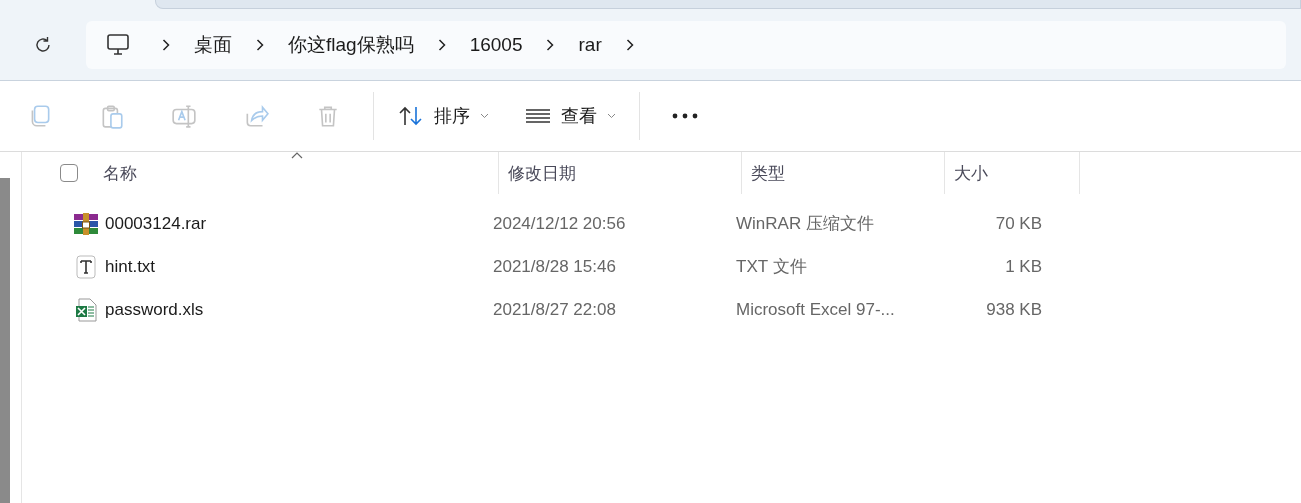  What do you see at coordinates (554, 266) in the screenshot?
I see `modified-date: 2021/8/28 15:46` at bounding box center [554, 266].